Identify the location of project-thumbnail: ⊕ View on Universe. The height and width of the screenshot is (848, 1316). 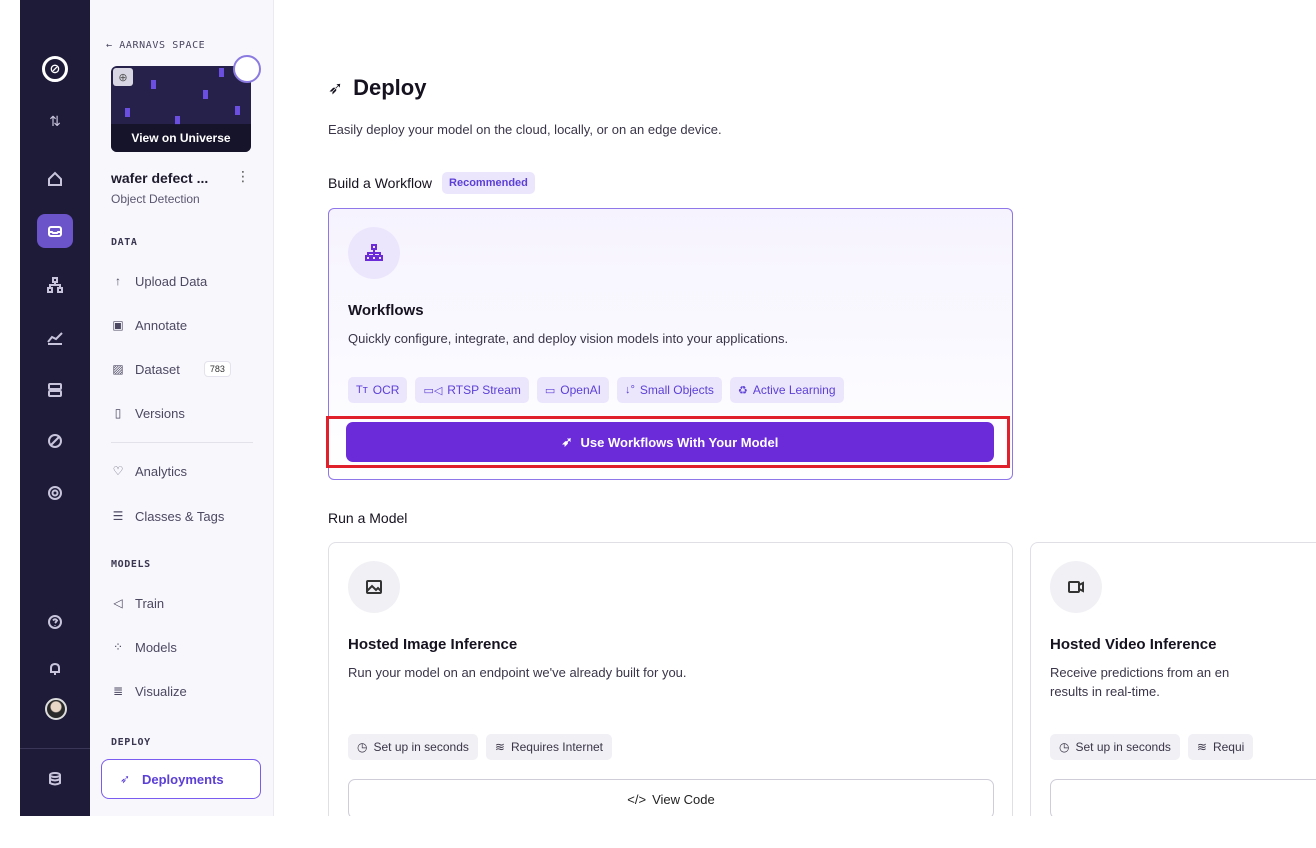
(181, 109).